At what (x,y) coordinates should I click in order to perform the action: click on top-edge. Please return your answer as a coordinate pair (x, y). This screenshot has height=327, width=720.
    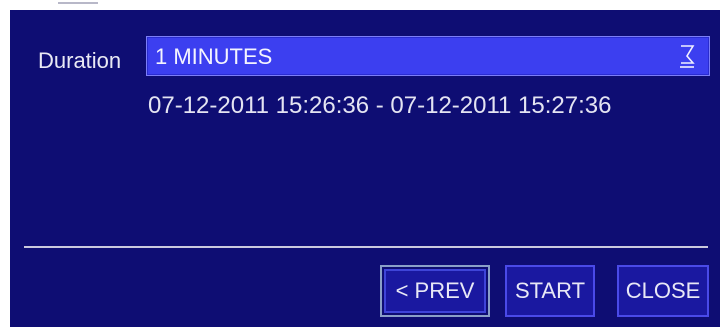
    Looking at the image, I should click on (360, 5).